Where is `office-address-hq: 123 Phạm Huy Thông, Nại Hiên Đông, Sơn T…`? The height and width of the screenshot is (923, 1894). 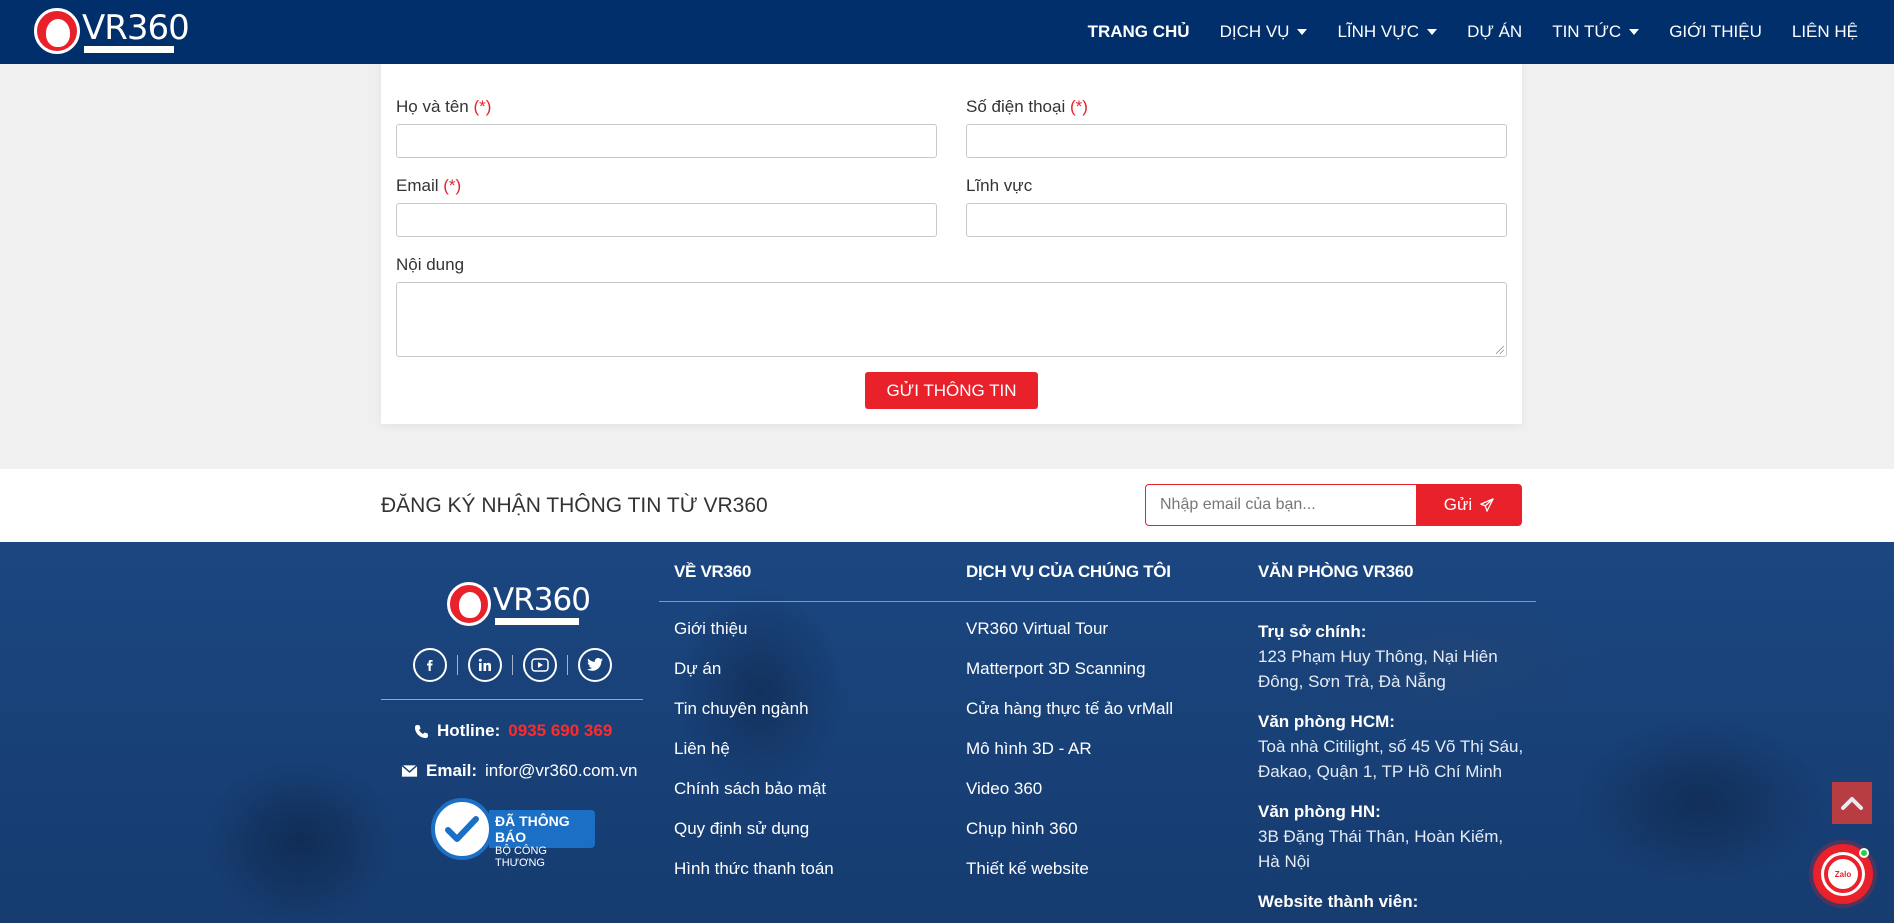
office-address-hq: 123 Phạm Huy Thông, Nại Hiên Đông, Sơn T… is located at coordinates (1378, 669).